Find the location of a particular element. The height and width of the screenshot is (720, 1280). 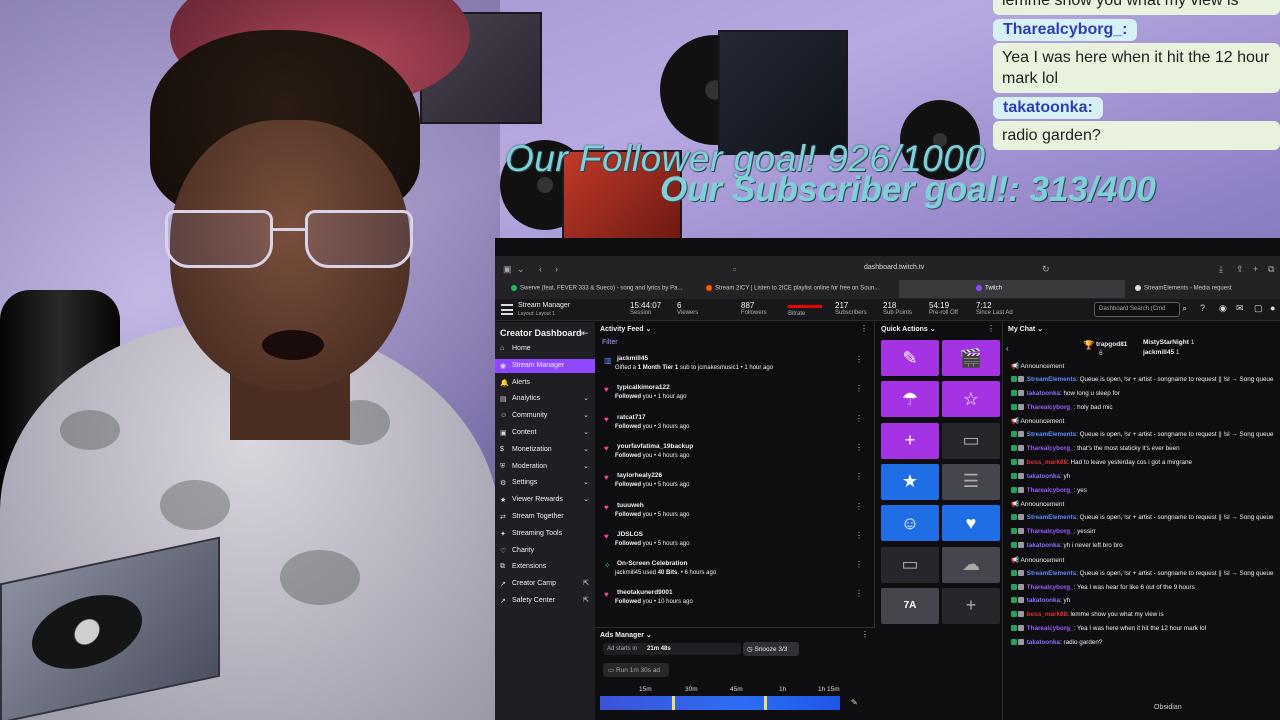

filter-button: Filter is located at coordinates (610, 342).